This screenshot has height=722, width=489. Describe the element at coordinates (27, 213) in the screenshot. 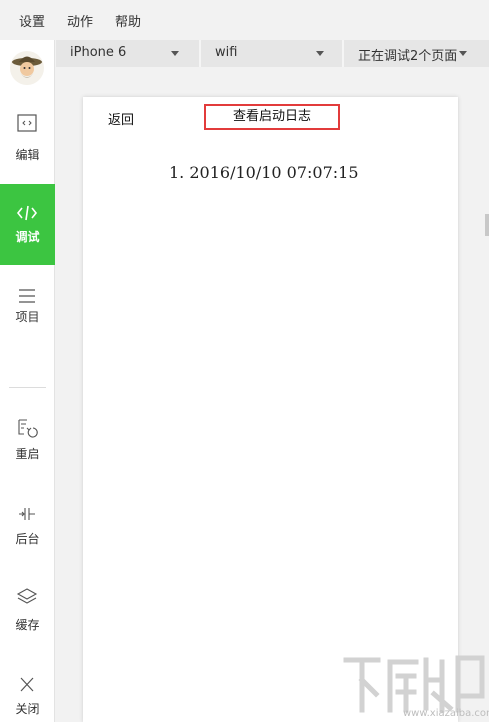

I see `debug-icon` at that location.